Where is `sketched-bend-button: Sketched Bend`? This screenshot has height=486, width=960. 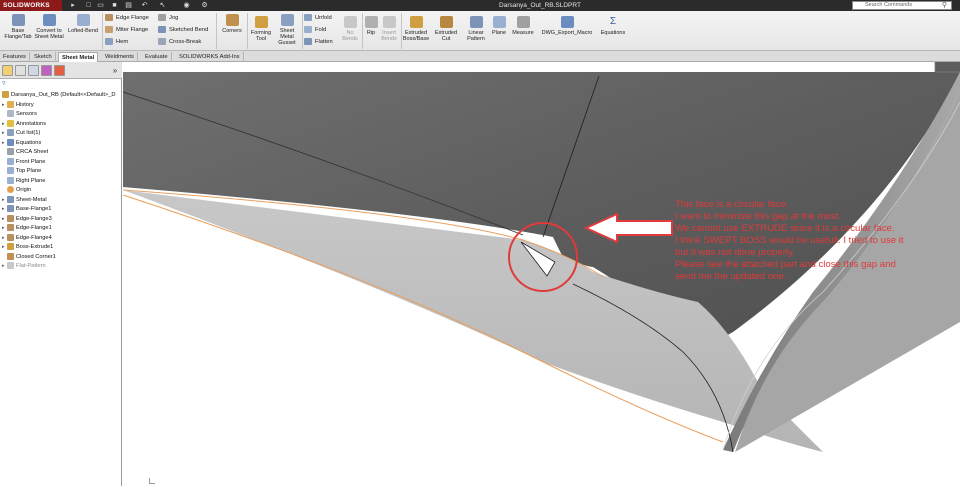 sketched-bend-button: Sketched Bend is located at coordinates (183, 30).